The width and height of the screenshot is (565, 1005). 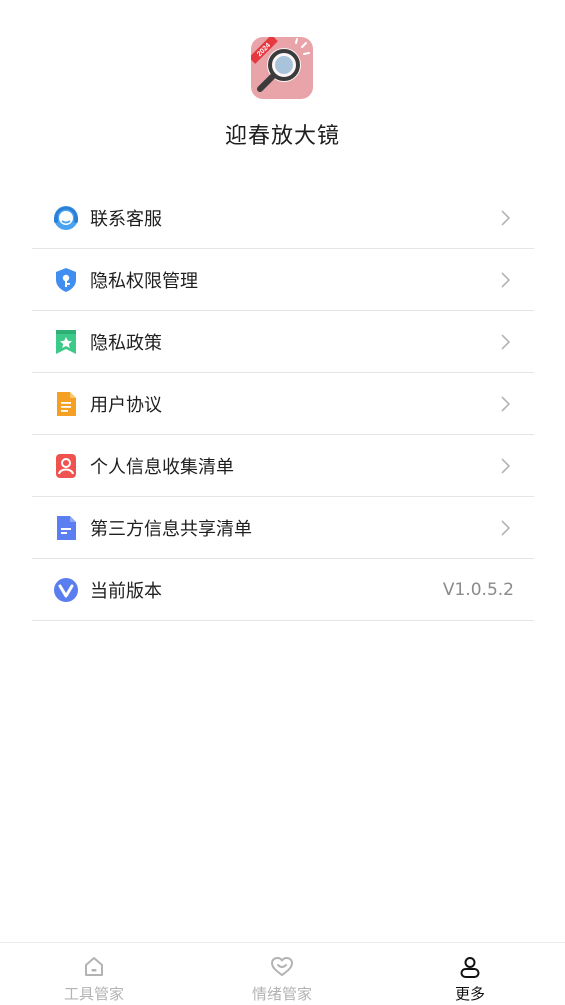 What do you see at coordinates (162, 467) in the screenshot?
I see `menu-item-label: 个人信息收集清单` at bounding box center [162, 467].